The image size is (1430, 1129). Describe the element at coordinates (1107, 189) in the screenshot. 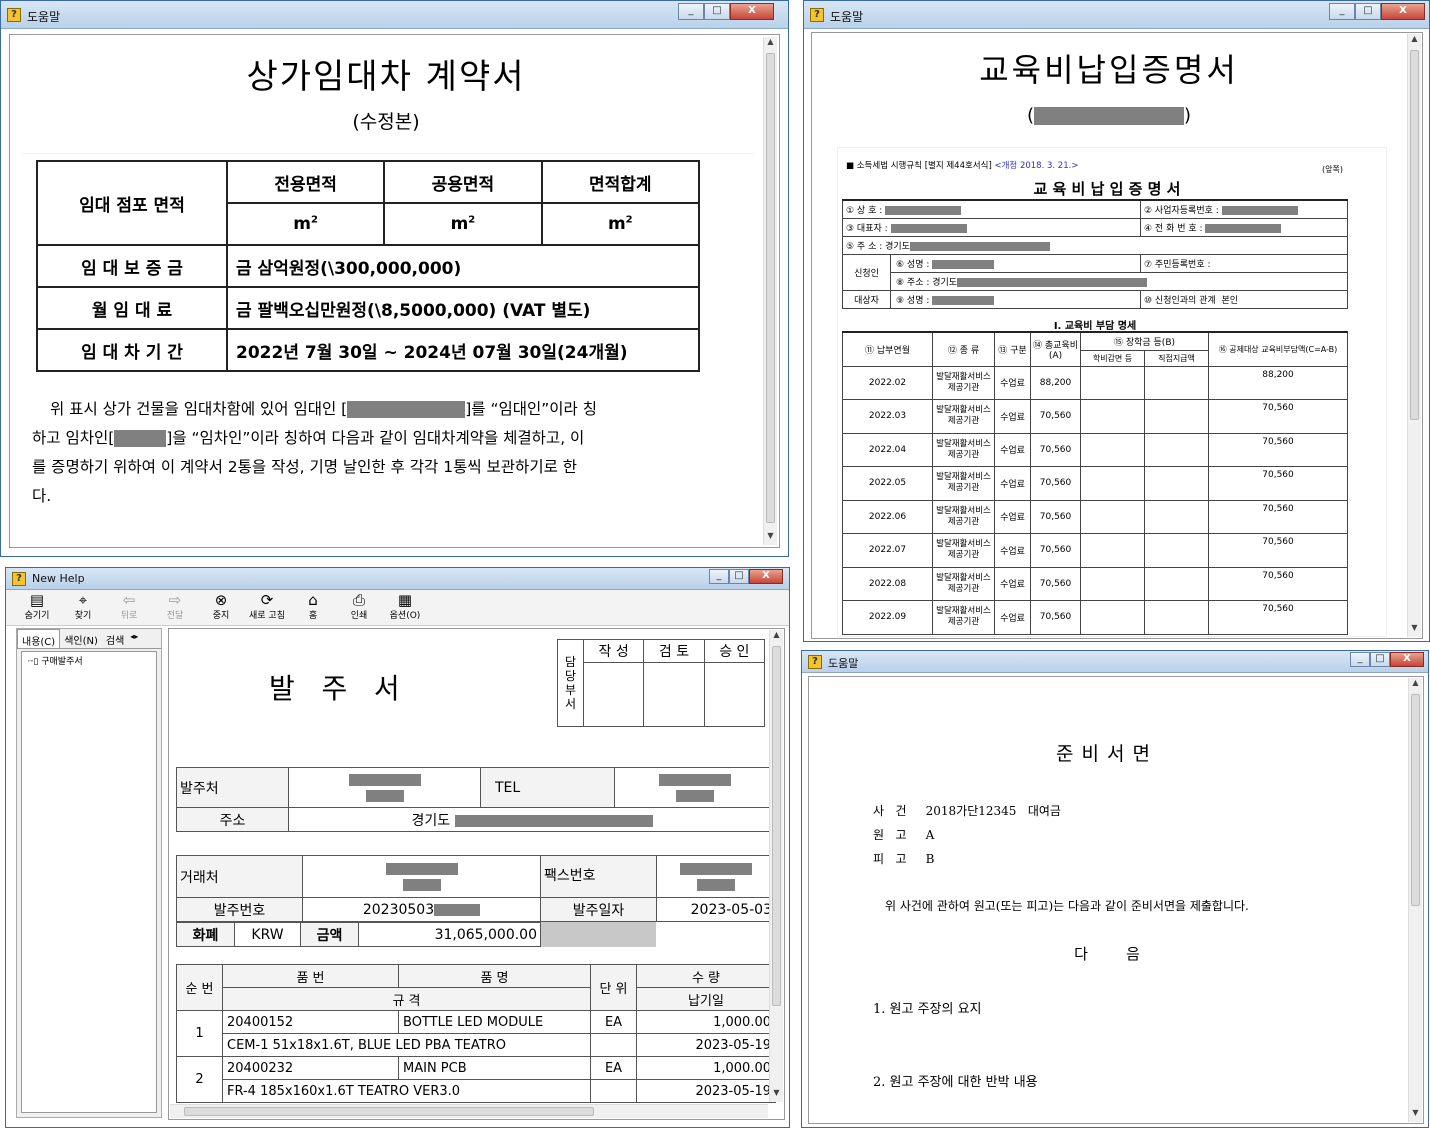

I see `form-title: 교 육 비 납 입 증 명 서` at that location.